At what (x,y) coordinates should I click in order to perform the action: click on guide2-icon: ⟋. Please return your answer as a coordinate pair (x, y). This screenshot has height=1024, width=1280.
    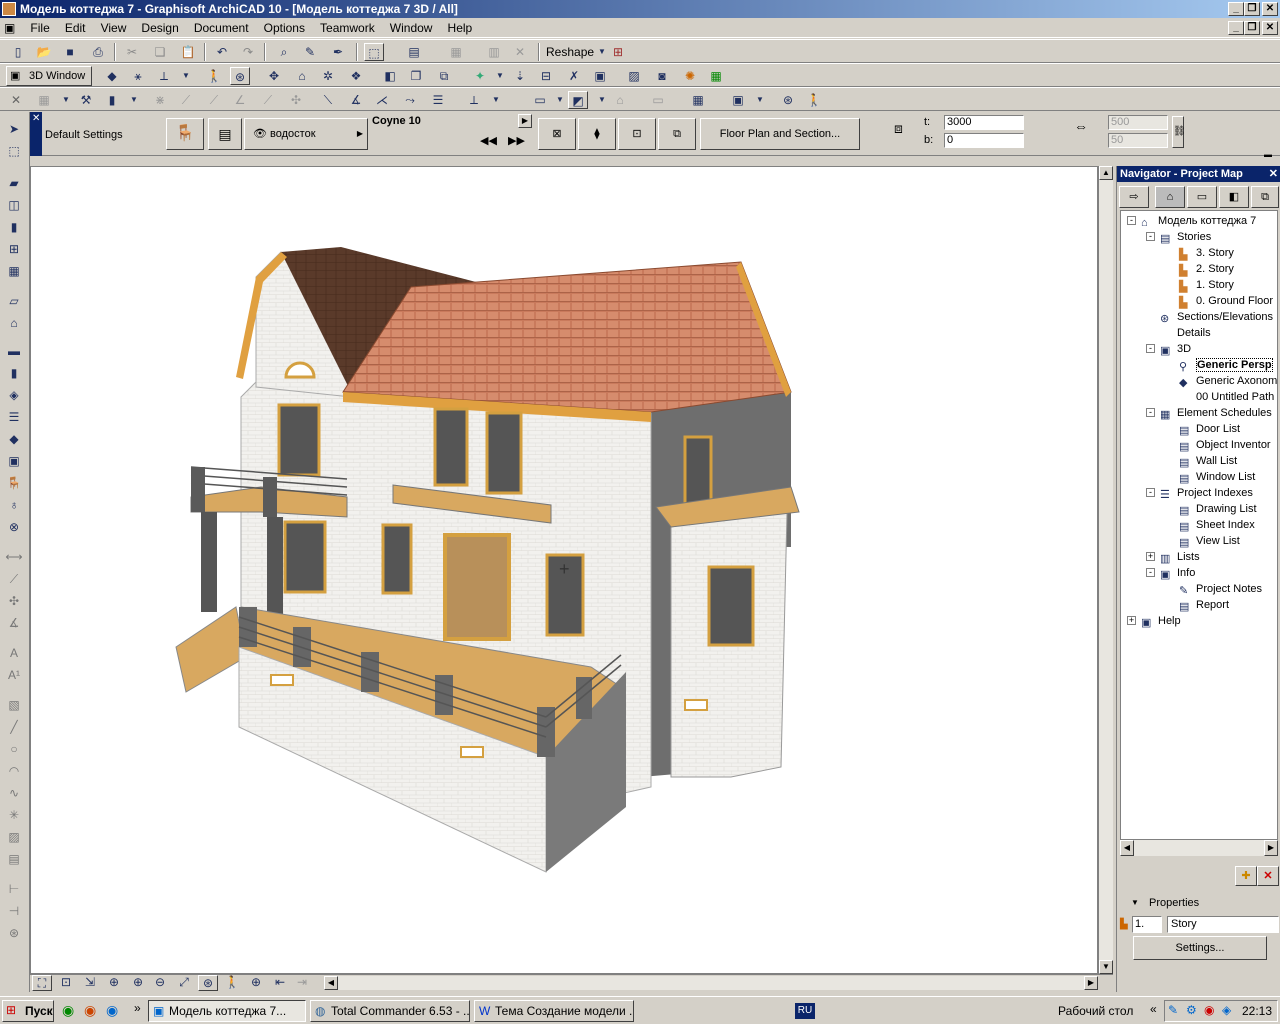
    Looking at the image, I should click on (186, 100).